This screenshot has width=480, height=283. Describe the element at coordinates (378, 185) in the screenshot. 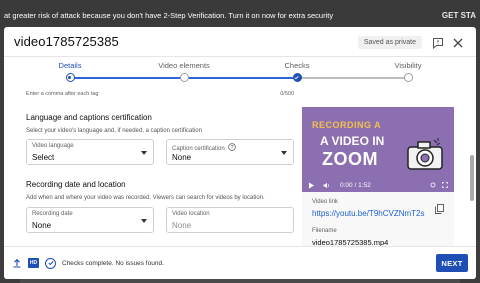

I see `player-controls: 0:00 / 1:52` at that location.